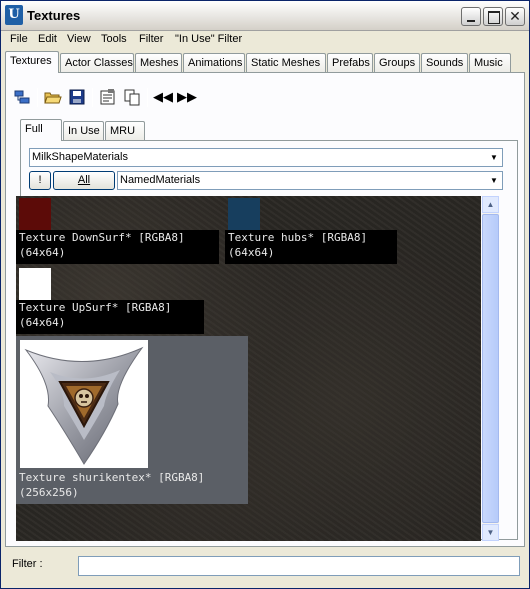 The width and height of the screenshot is (530, 589). I want to click on previous-icon: ◀◀, so click(163, 96).